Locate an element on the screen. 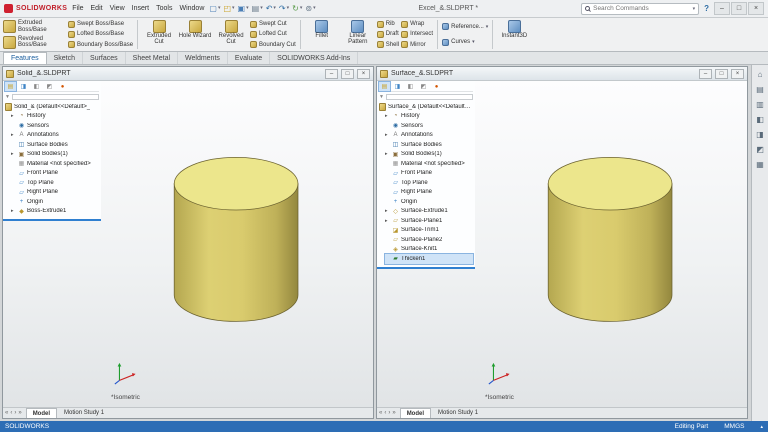 The height and width of the screenshot is (432, 768). lofted-cut-button: Lofted Cut is located at coordinates (273, 34).